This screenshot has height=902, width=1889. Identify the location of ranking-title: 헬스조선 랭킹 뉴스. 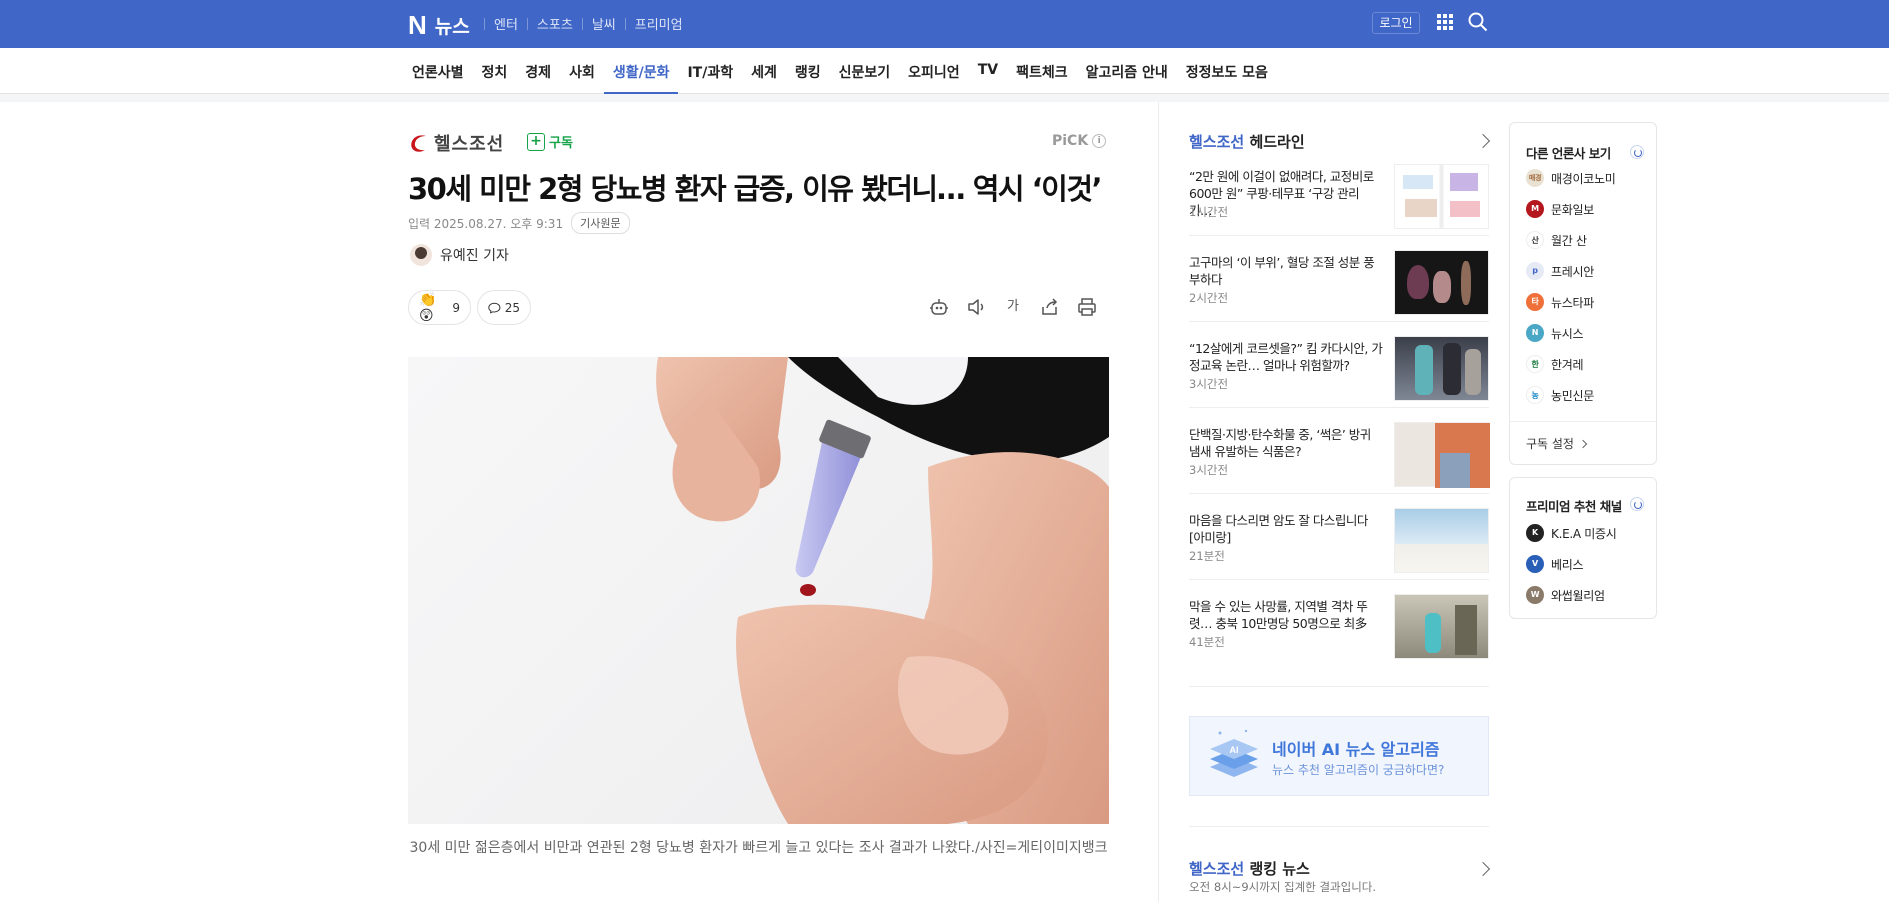
(1249, 868).